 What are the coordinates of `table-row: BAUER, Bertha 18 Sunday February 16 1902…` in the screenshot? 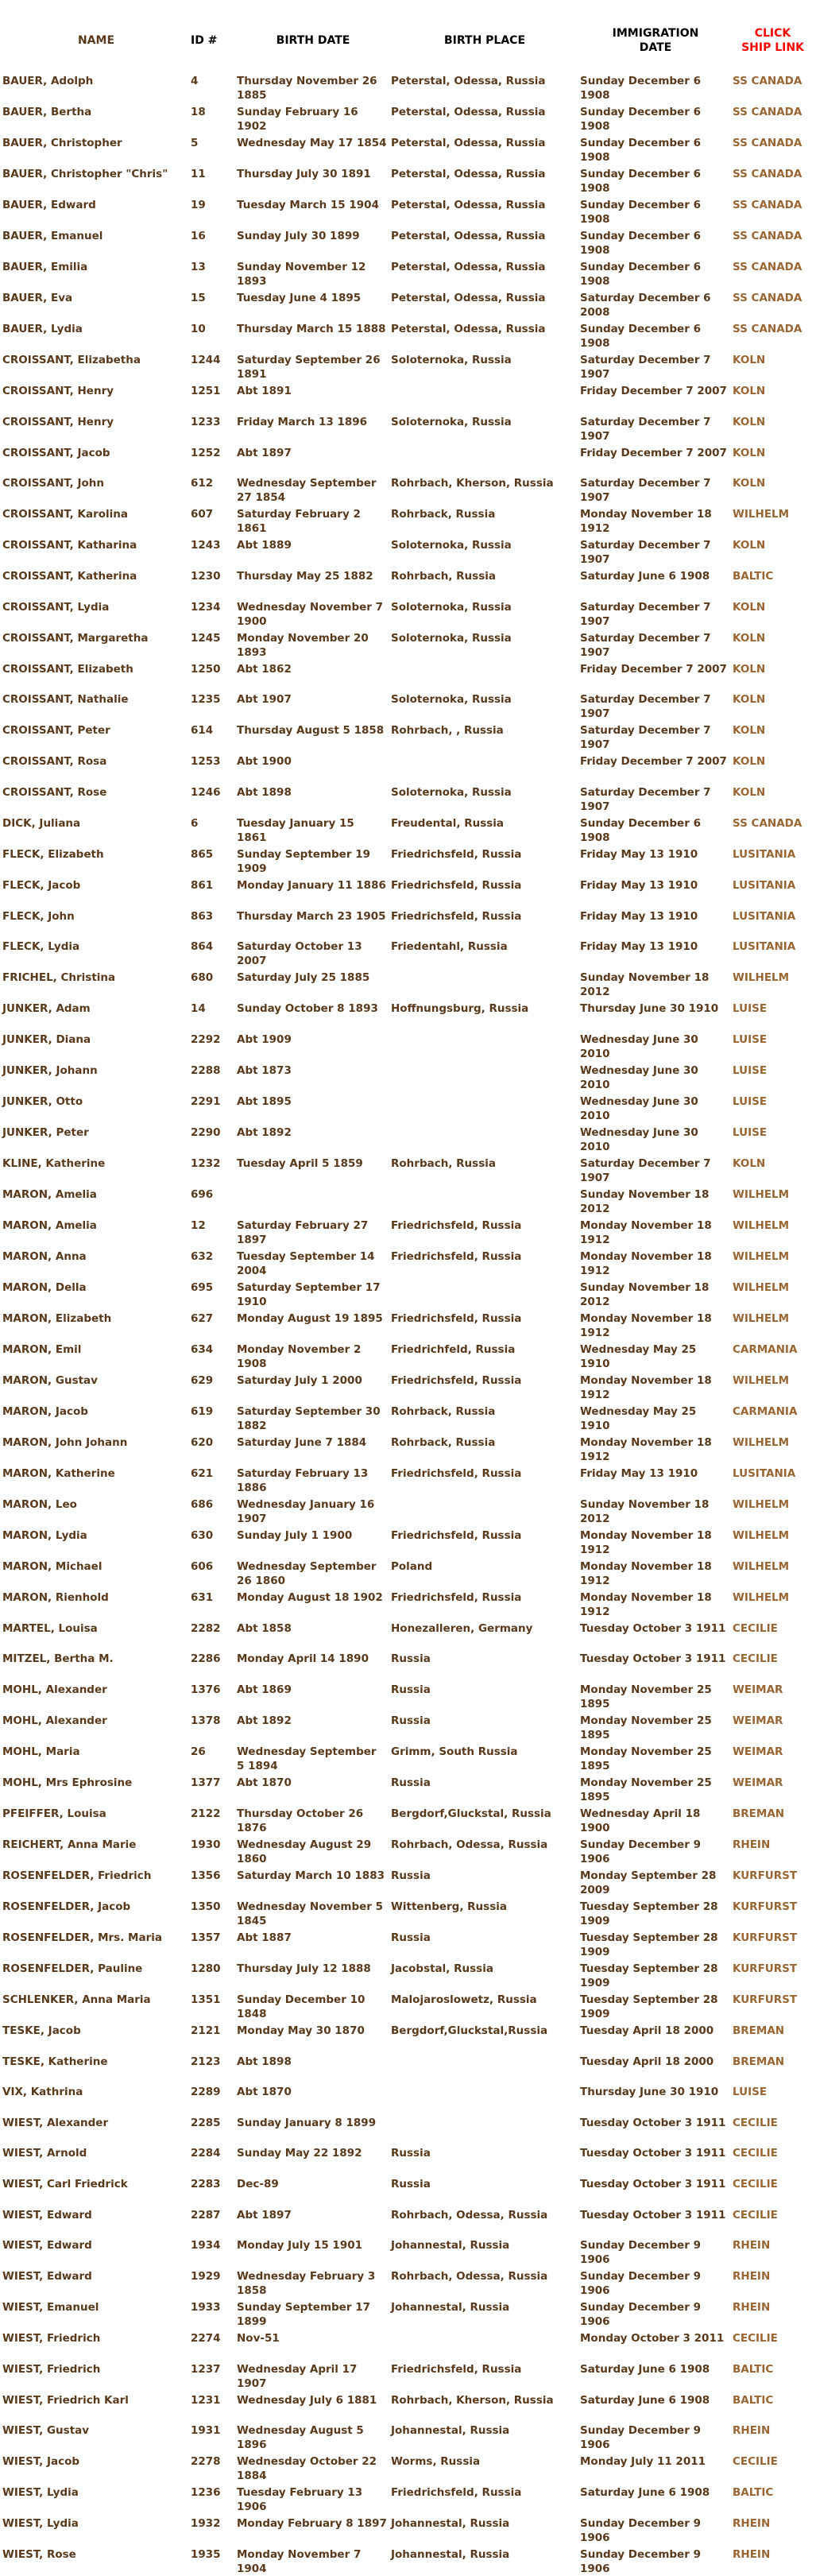 It's located at (408, 118).